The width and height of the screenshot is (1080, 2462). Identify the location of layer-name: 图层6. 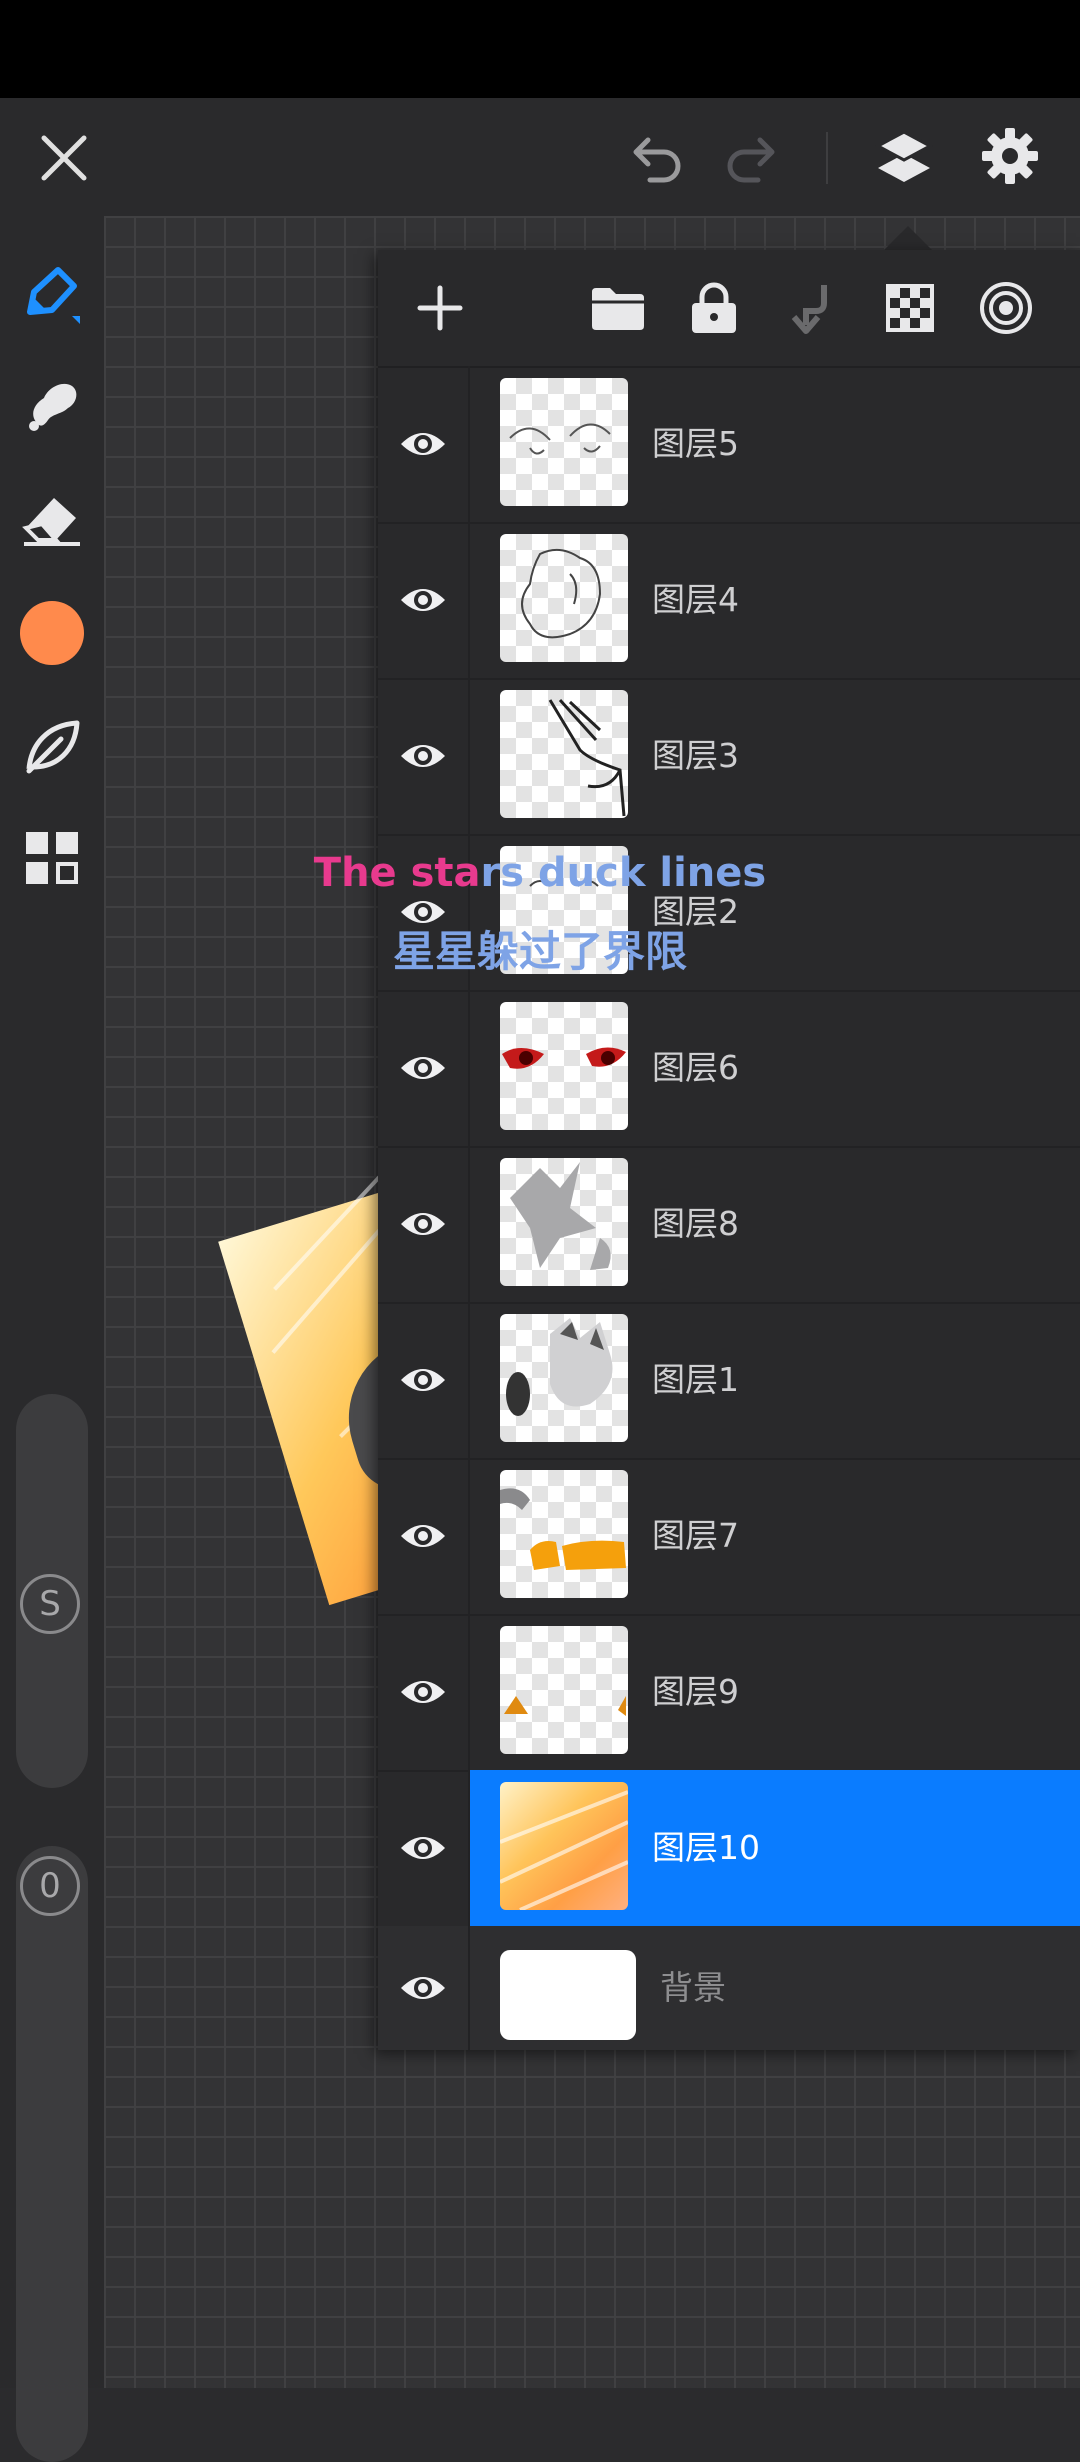
(695, 1067).